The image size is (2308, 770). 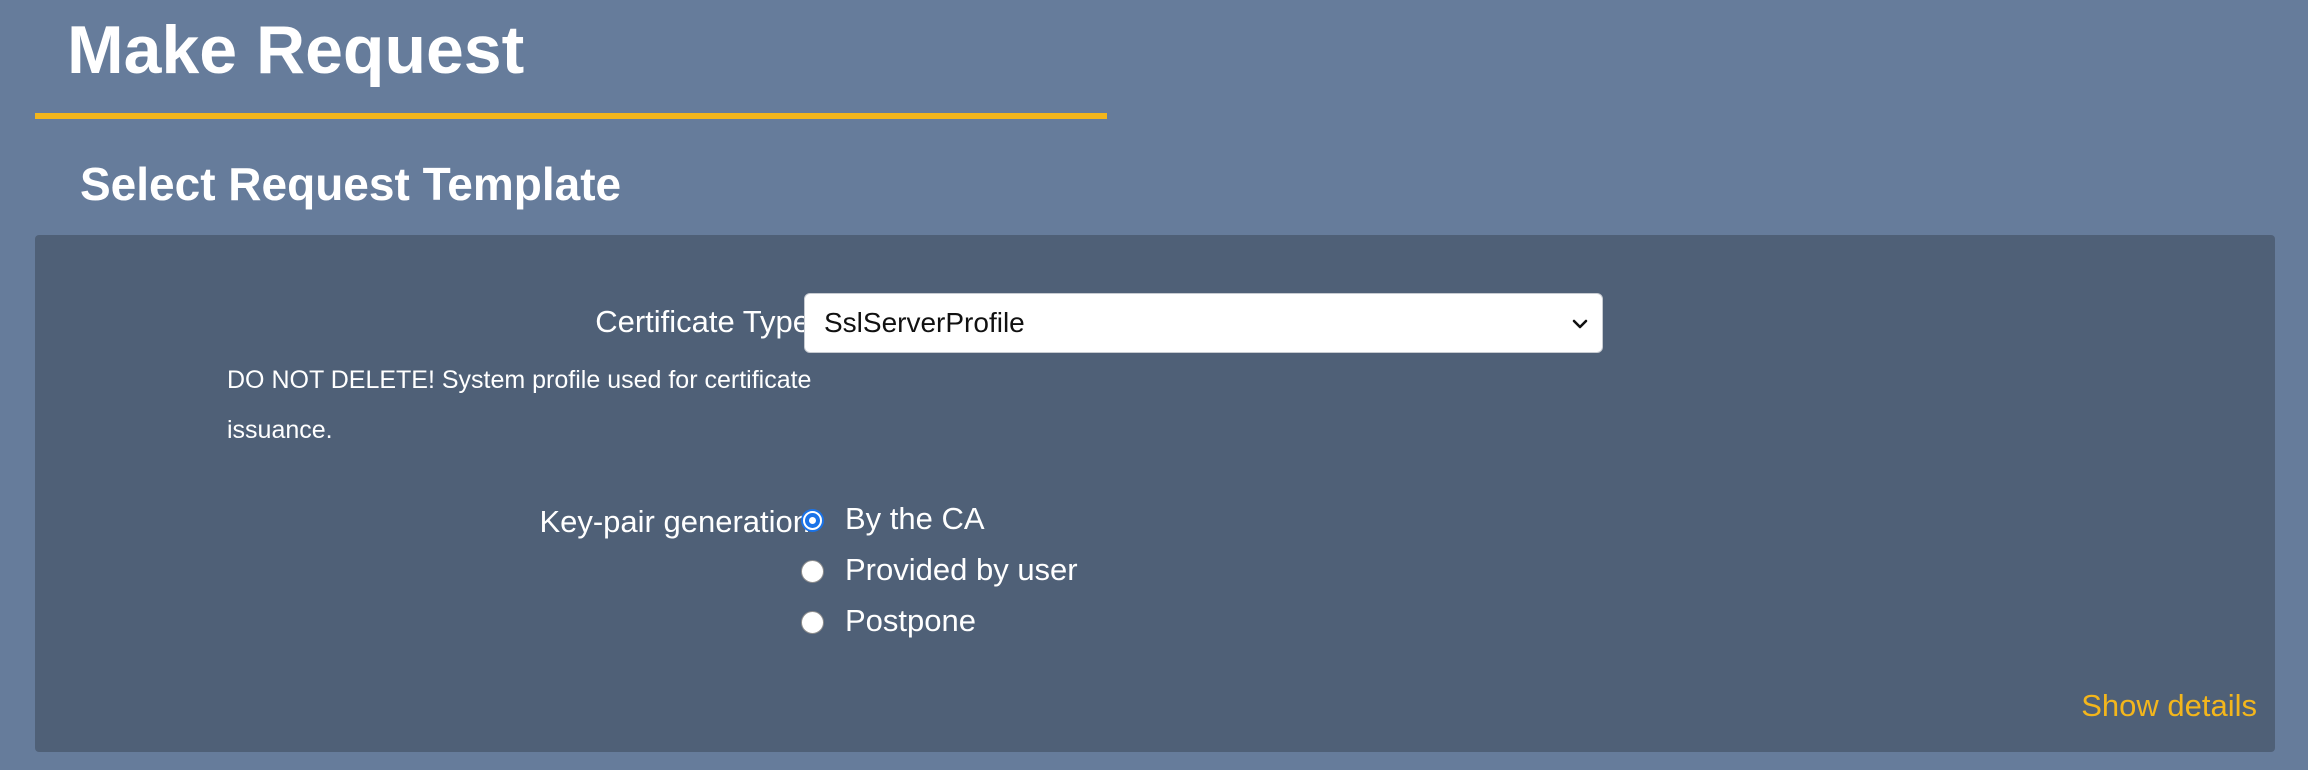 What do you see at coordinates (571, 116) in the screenshot?
I see `title-underline` at bounding box center [571, 116].